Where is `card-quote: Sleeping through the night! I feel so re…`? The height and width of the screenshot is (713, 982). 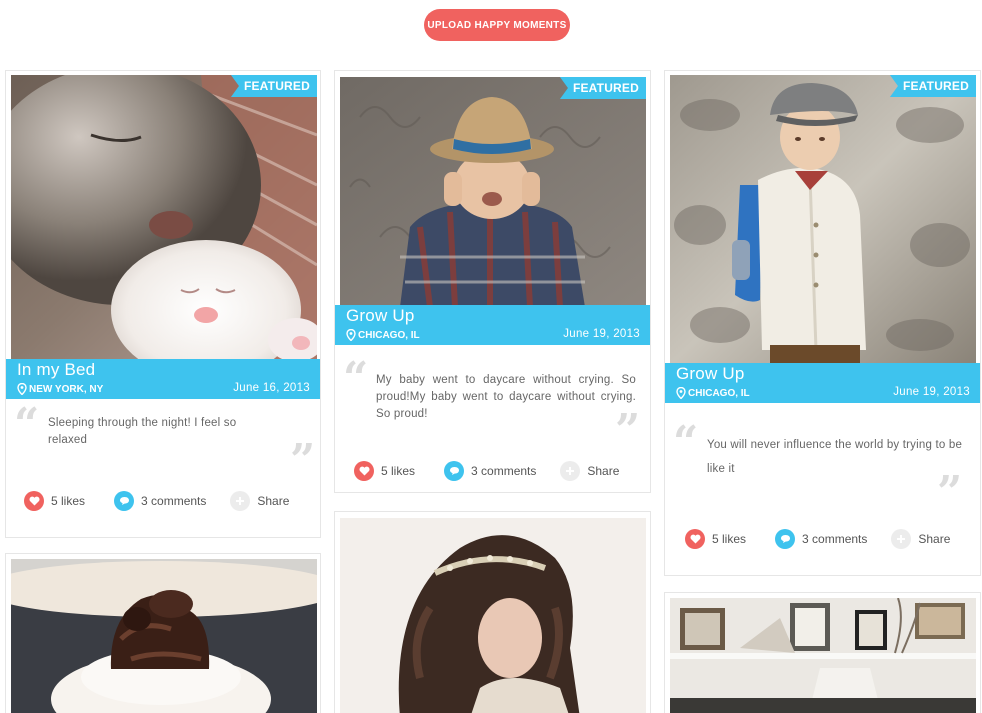 card-quote: Sleeping through the night! I feel so re… is located at coordinates (142, 431).